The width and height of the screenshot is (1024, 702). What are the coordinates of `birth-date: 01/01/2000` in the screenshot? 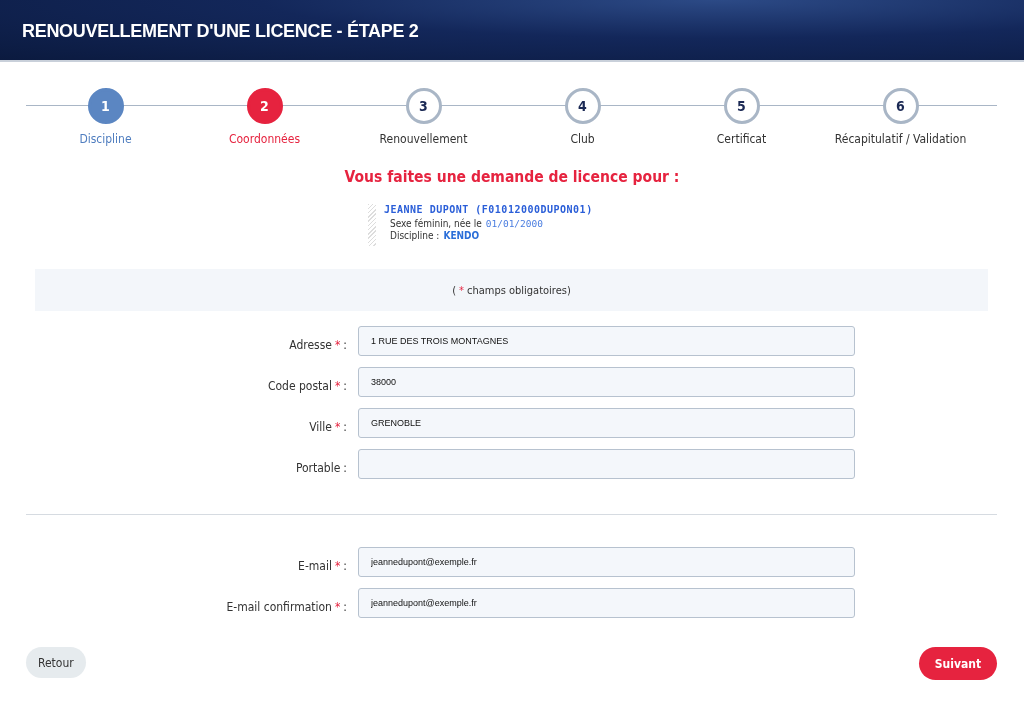 It's located at (514, 223).